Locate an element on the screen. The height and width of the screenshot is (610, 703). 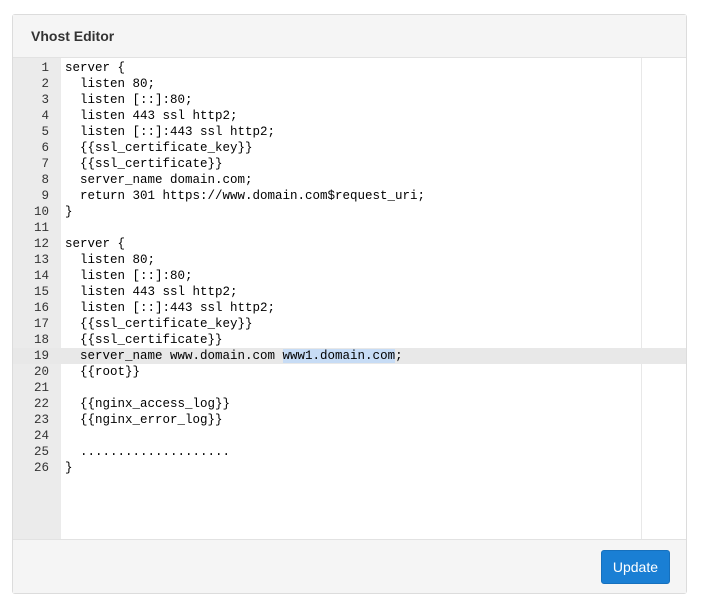
line-number: 5 is located at coordinates (45, 132).